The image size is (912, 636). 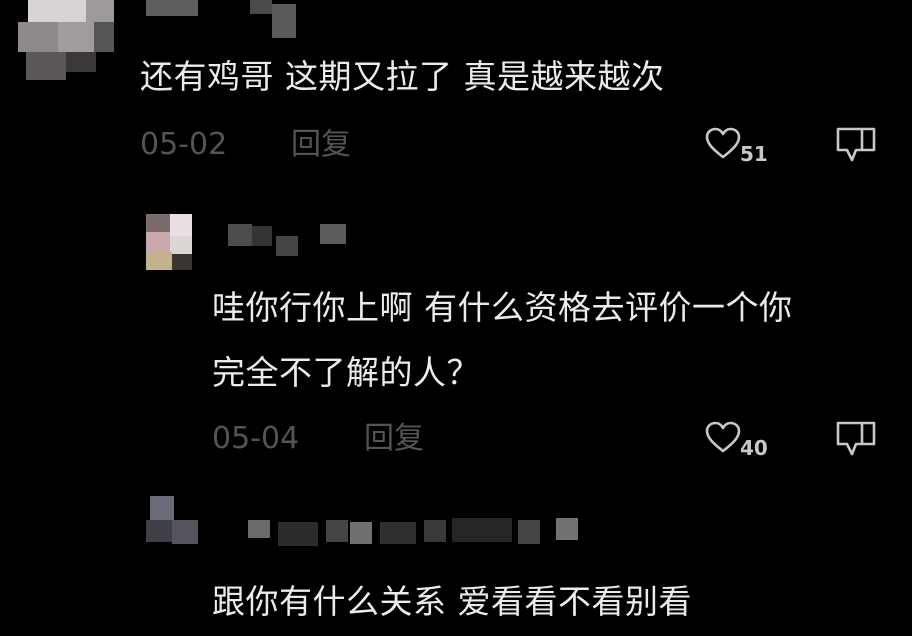 What do you see at coordinates (754, 154) in the screenshot?
I see `like-count: 51` at bounding box center [754, 154].